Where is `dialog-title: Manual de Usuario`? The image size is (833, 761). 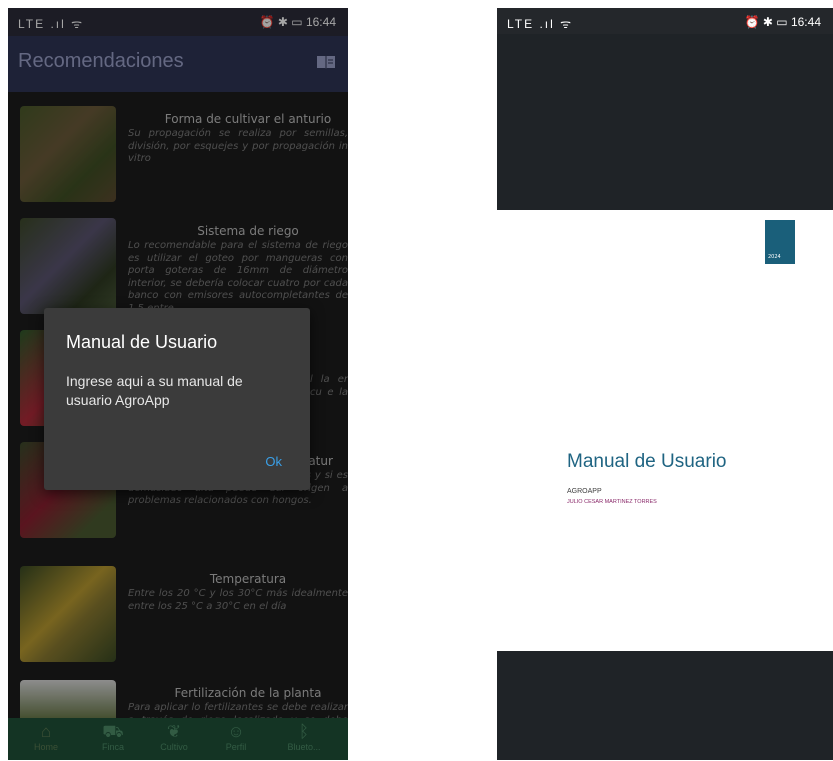 dialog-title: Manual de Usuario is located at coordinates (142, 342).